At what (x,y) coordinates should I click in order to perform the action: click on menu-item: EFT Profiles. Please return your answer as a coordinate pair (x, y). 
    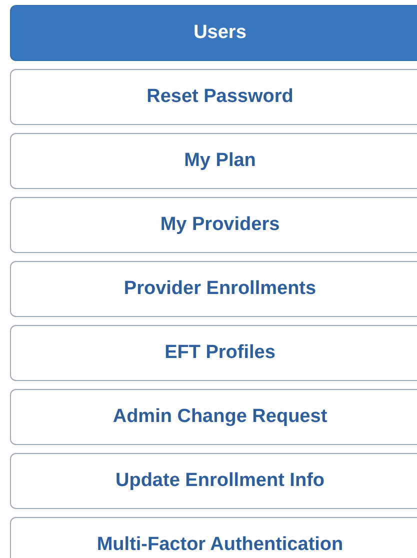
    Looking at the image, I should click on (213, 353).